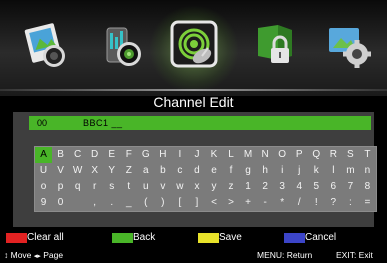 This screenshot has width=387, height=263. Describe the element at coordinates (282, 203) in the screenshot. I see `key-button: *` at that location.